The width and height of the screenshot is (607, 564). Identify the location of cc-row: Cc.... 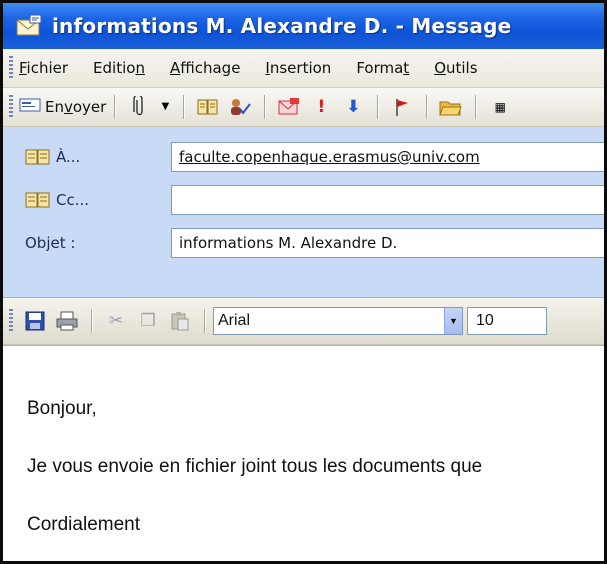
(303, 200).